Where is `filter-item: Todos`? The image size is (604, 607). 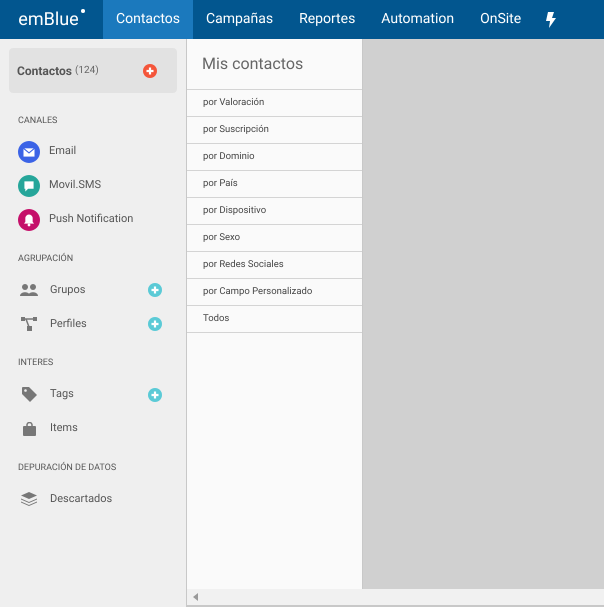 filter-item: Todos is located at coordinates (274, 319).